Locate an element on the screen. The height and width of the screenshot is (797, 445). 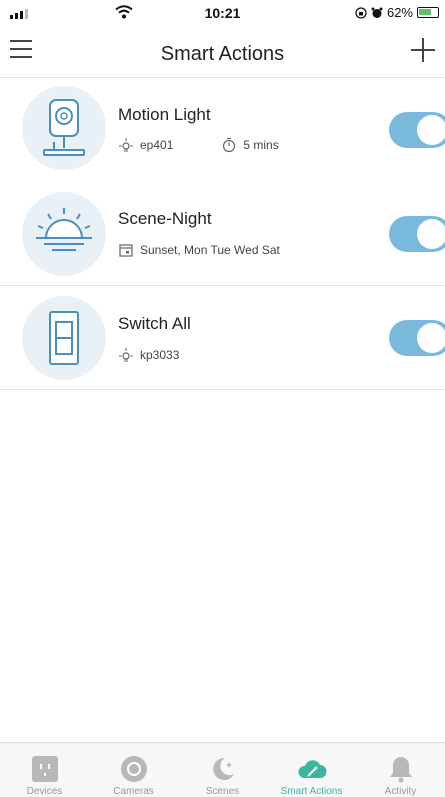
battery-percent: 62% is located at coordinates (399, 12).